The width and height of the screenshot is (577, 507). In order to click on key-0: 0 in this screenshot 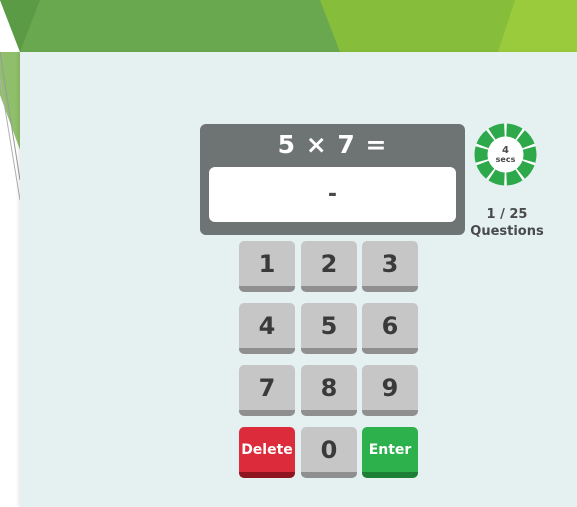, I will do `click(329, 452)`.